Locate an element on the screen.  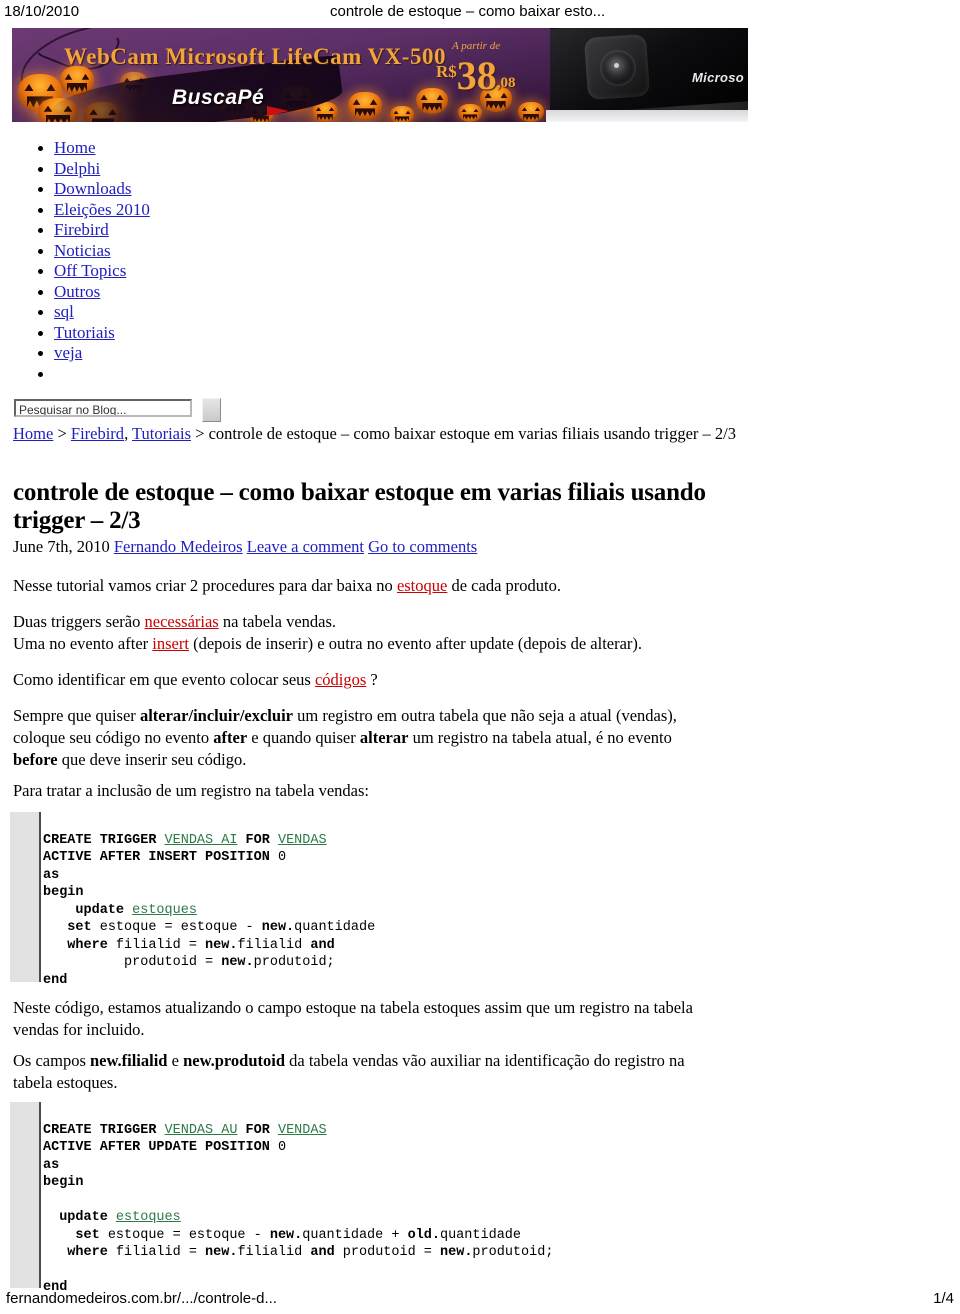
sidebar-item-home: Home is located at coordinates (93, 148).